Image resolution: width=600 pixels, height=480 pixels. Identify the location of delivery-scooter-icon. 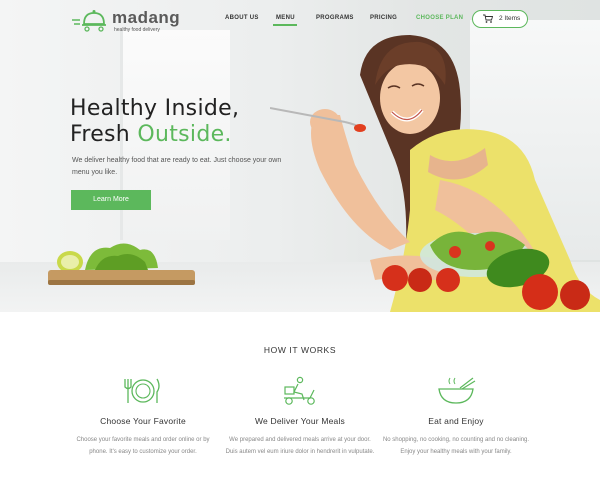
(299, 390).